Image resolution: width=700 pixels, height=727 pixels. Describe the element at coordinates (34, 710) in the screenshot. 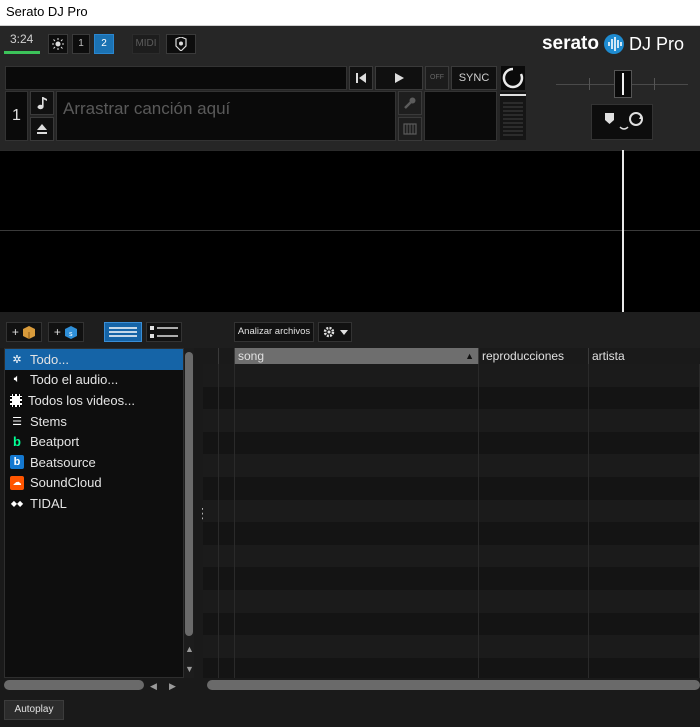

I see `autoplay-button: Autoplay` at that location.